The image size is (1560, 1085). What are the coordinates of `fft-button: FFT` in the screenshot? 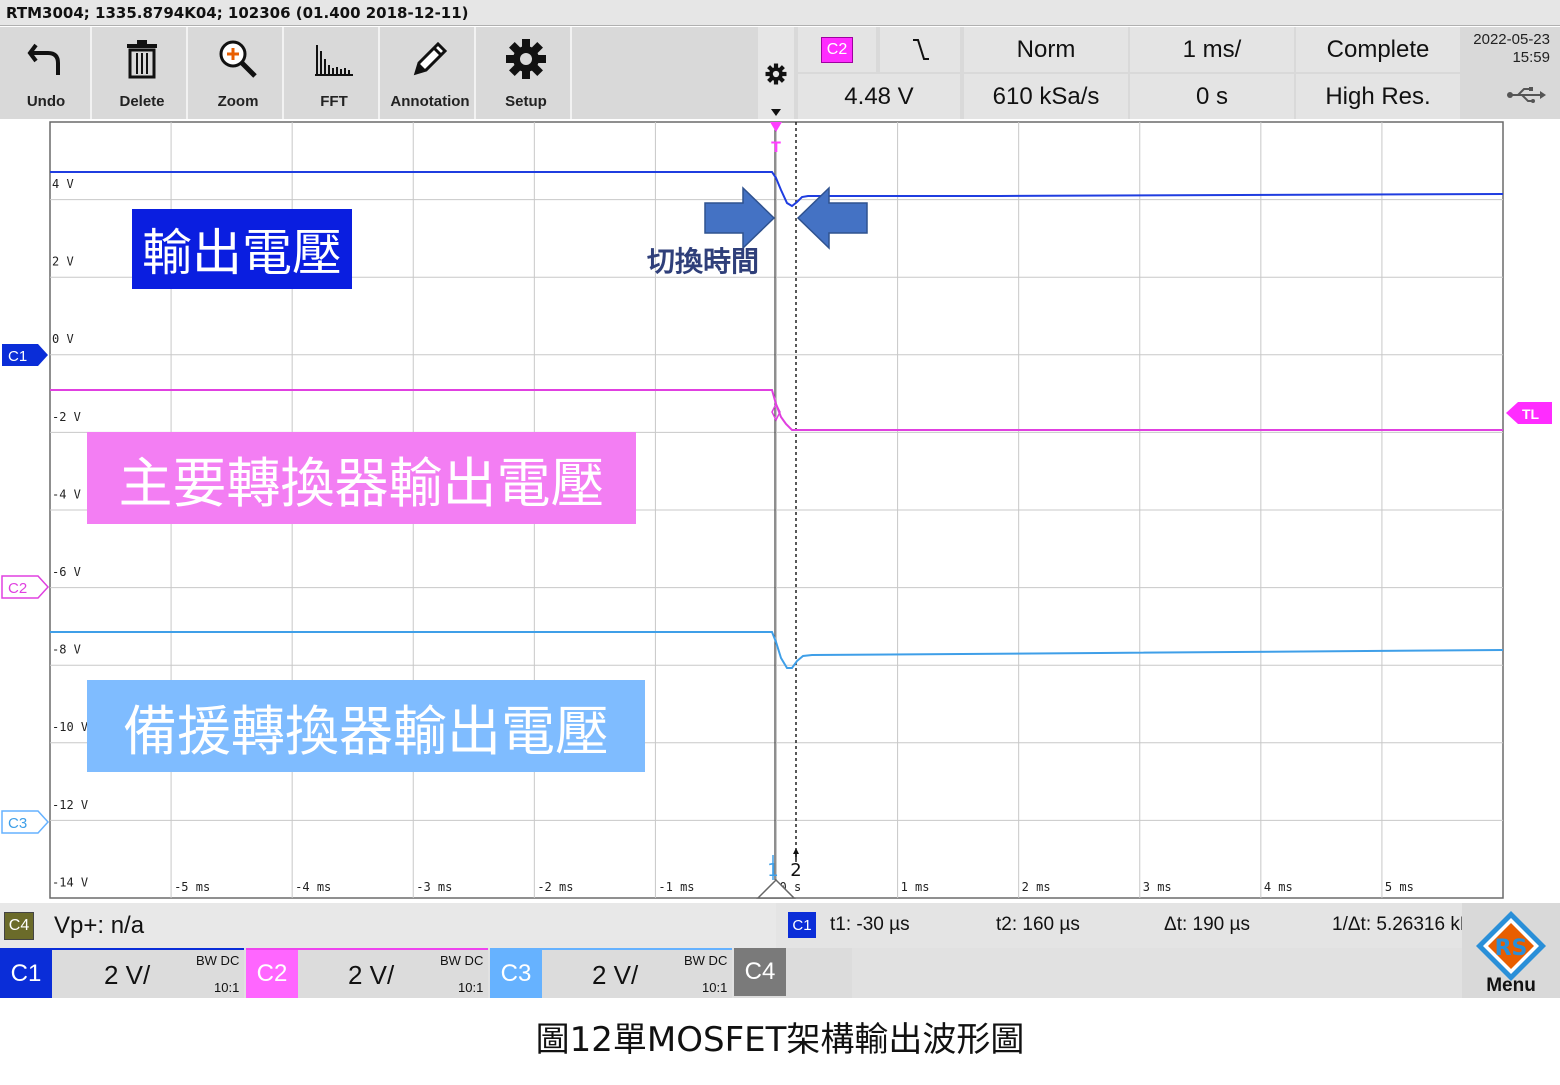 It's located at (334, 73).